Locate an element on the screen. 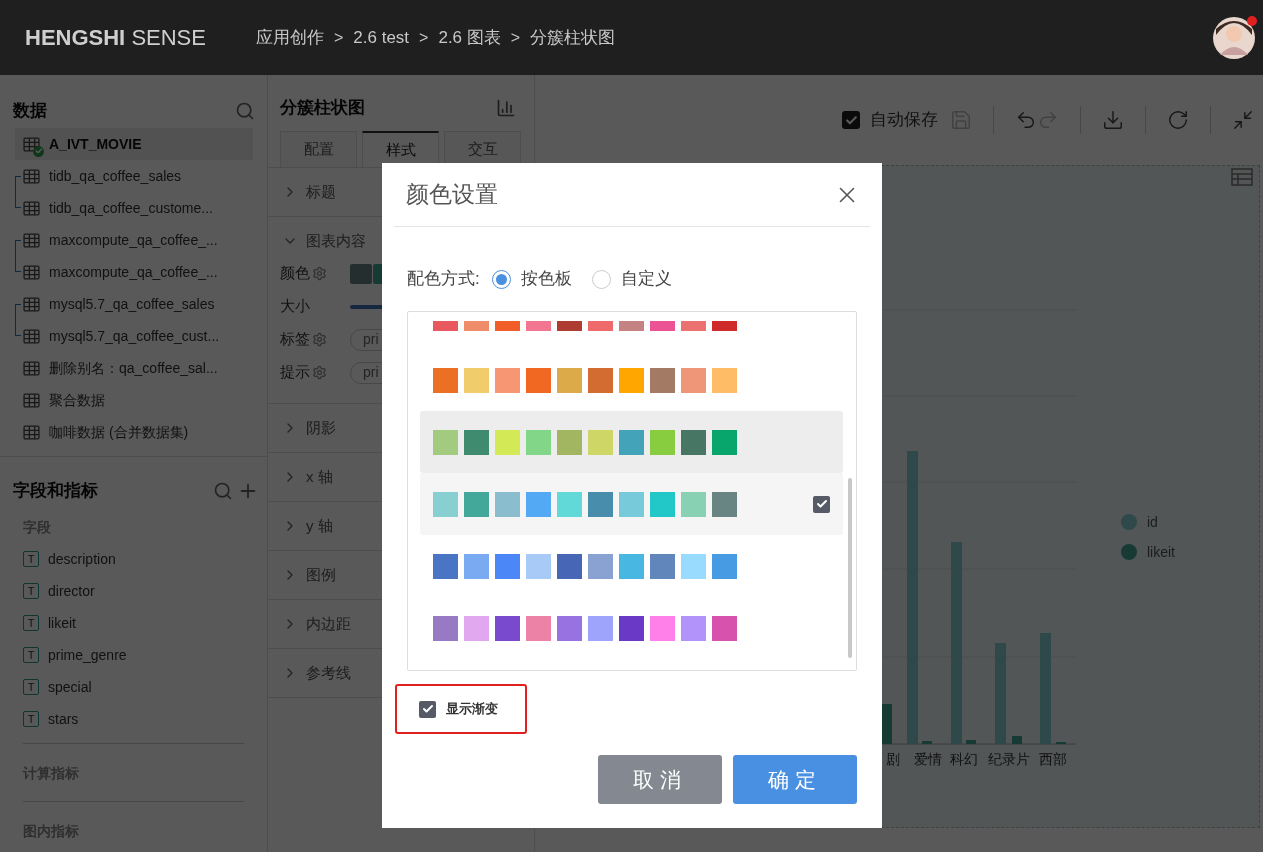 The height and width of the screenshot is (852, 1263). legend-label: likeit is located at coordinates (1161, 552).